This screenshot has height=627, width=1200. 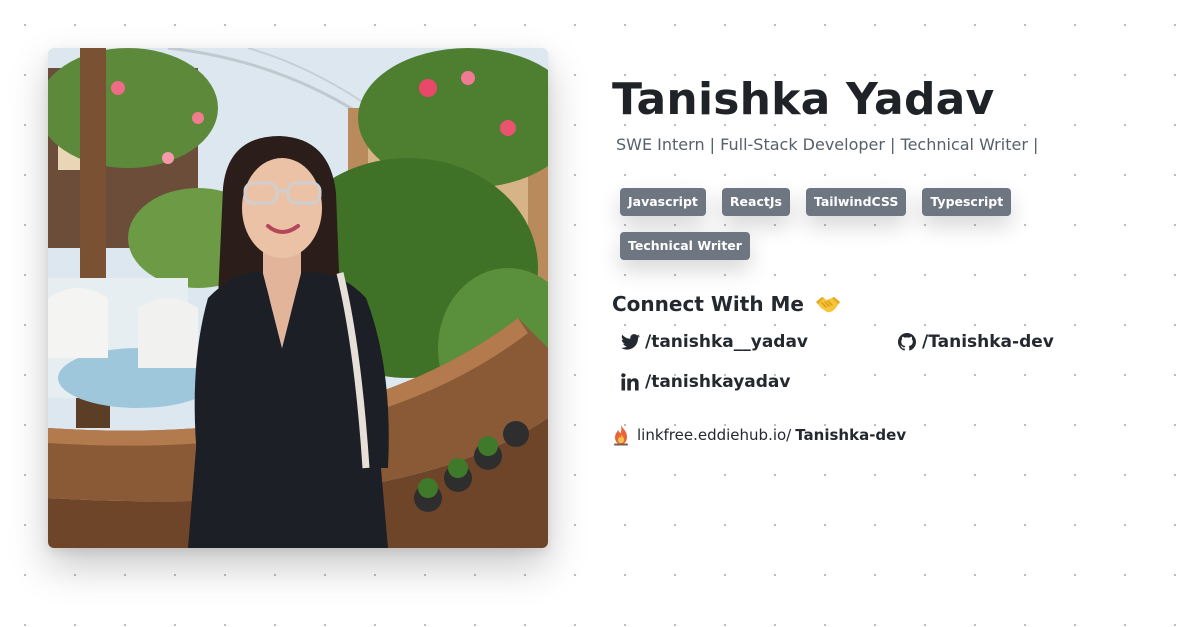 I want to click on skill-badge: TailwindCSS, so click(x=856, y=202).